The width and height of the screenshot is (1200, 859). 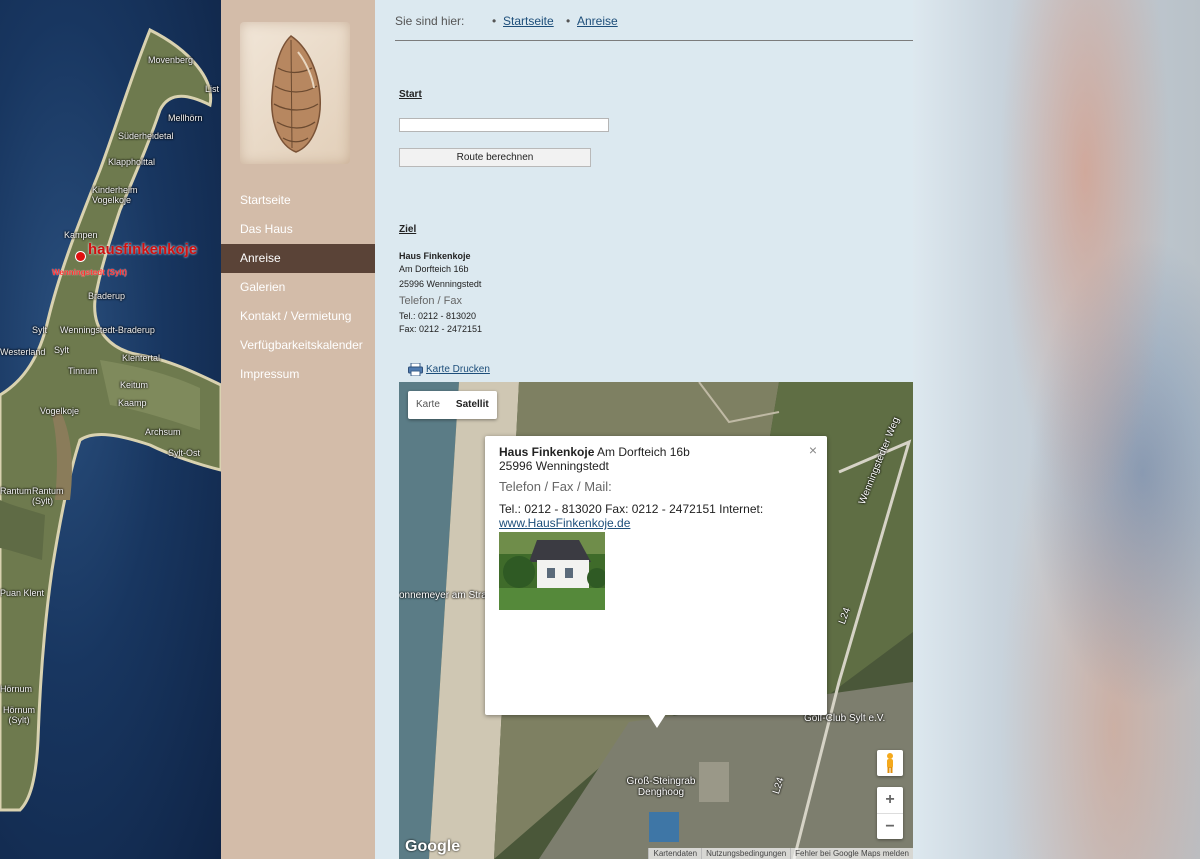 What do you see at coordinates (661, 787) in the screenshot?
I see `map-place-label: Groß-Steingrab Denghoog` at bounding box center [661, 787].